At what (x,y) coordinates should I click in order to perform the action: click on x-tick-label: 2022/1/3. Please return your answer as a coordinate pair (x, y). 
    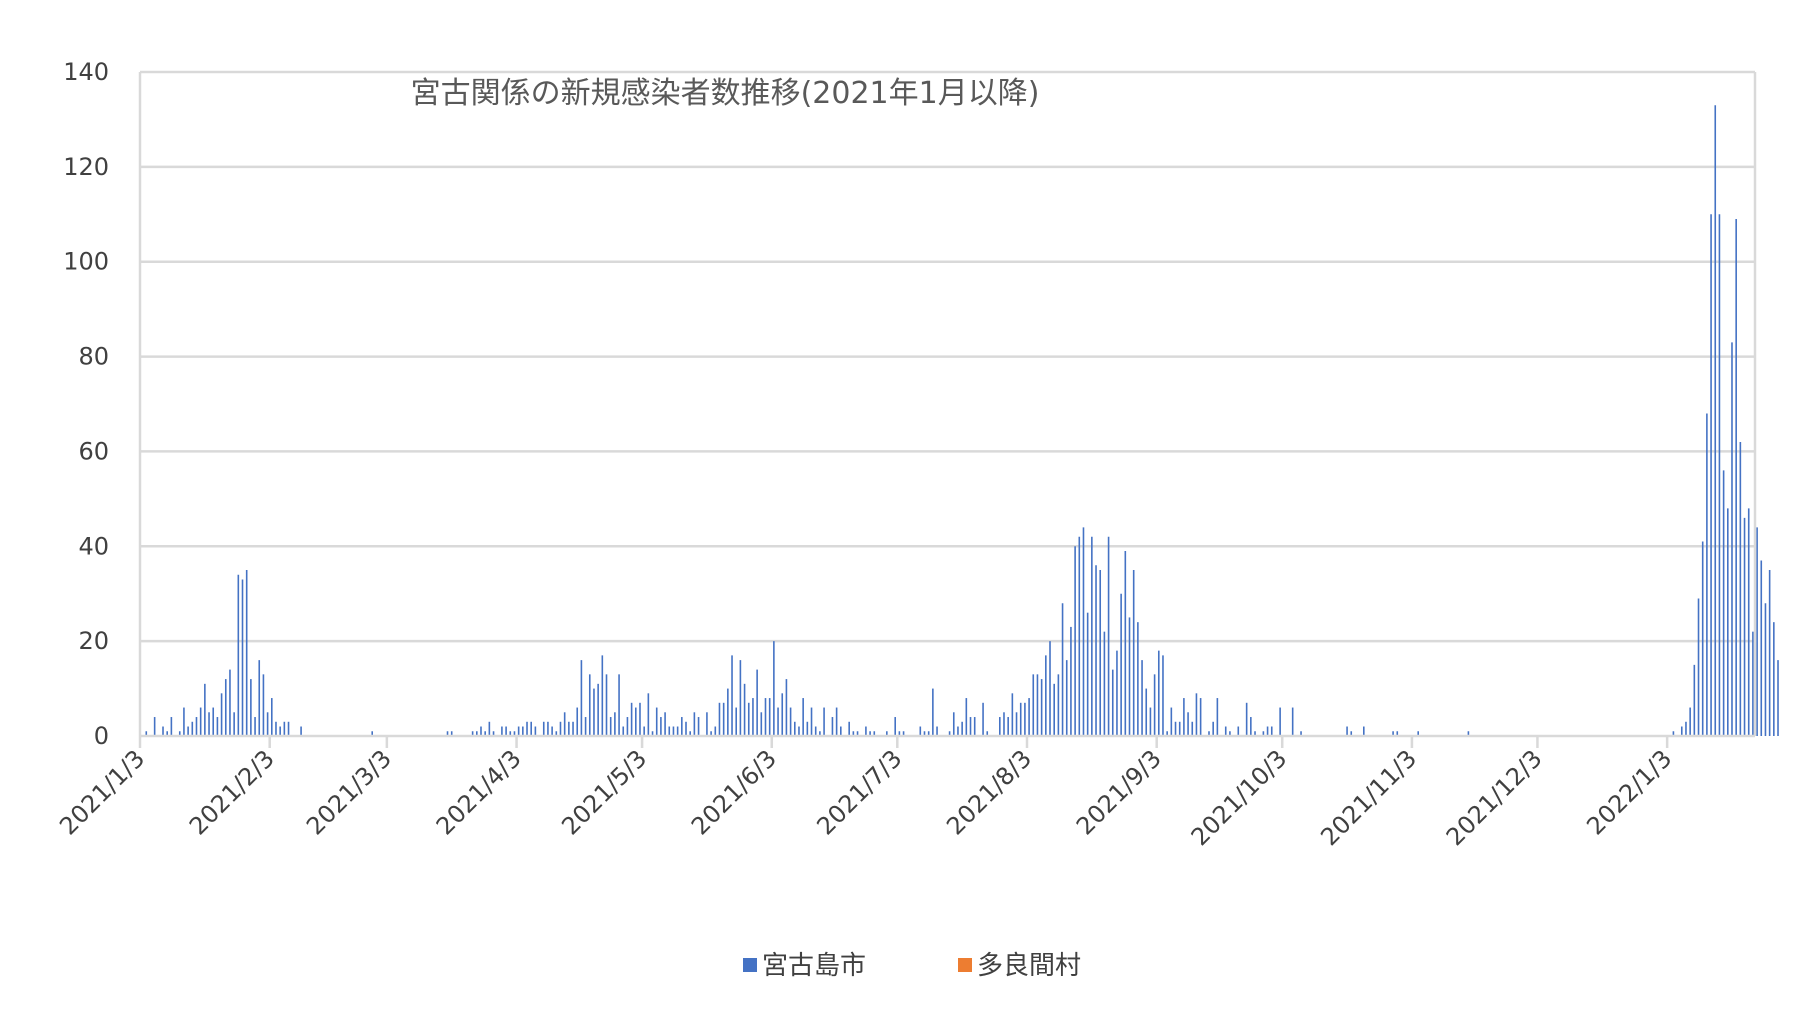
    Looking at the image, I should click on (1629, 792).